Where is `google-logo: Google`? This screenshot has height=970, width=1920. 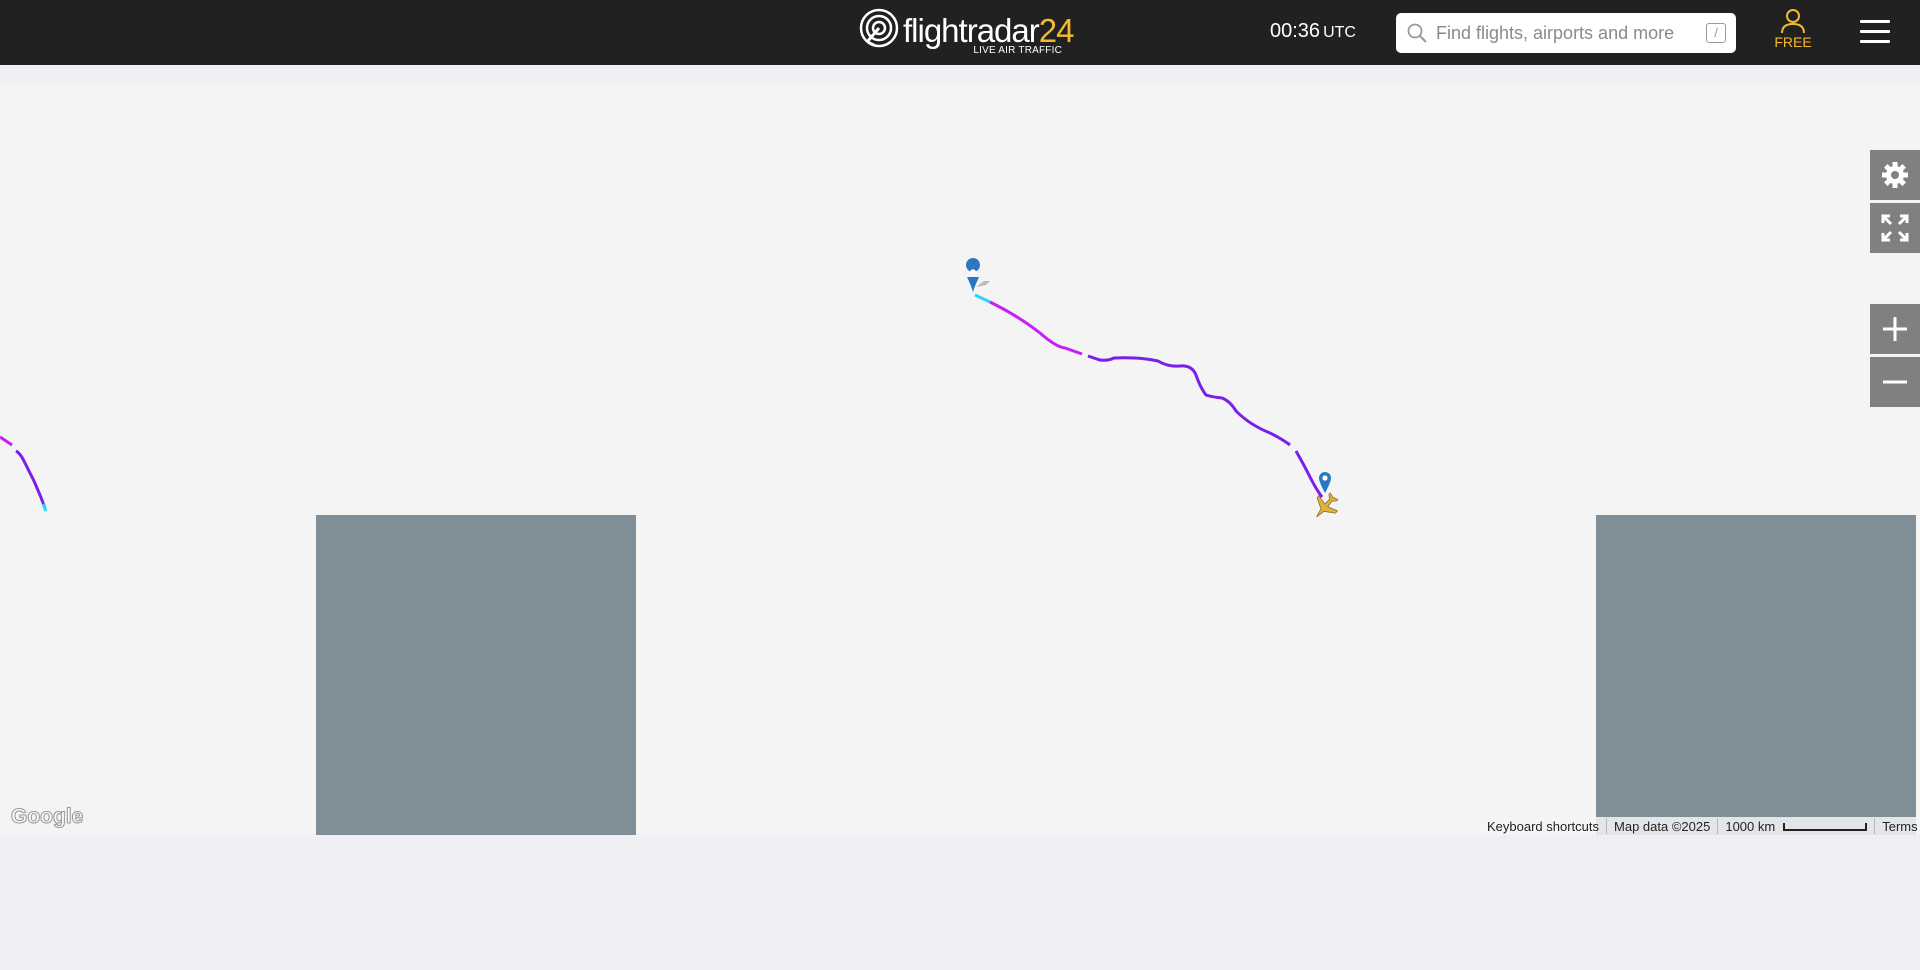
google-logo: Google is located at coordinates (48, 816).